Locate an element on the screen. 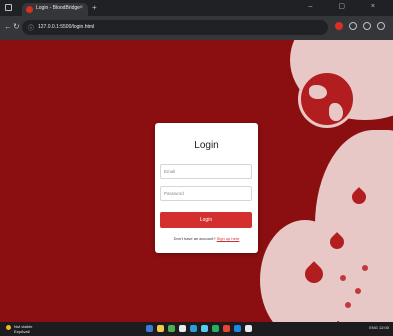 The image size is (393, 336). weather-icon is located at coordinates (8, 327).